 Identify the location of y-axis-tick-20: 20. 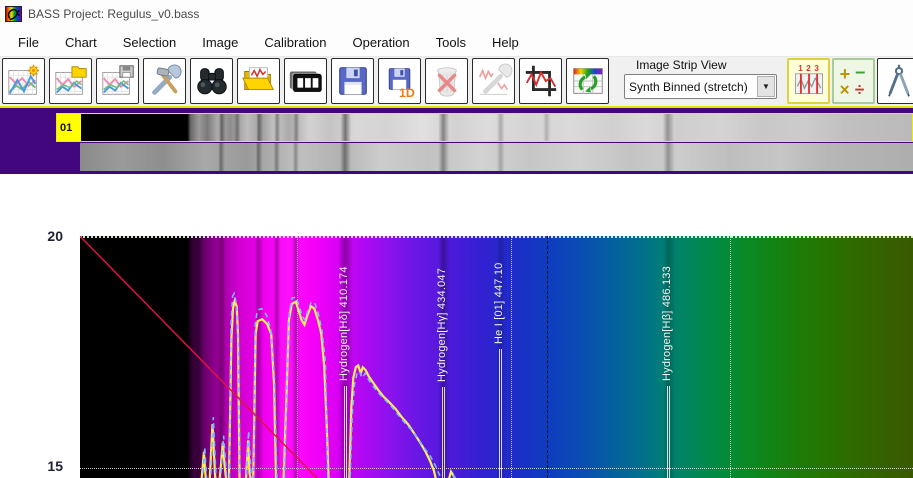
(55, 236).